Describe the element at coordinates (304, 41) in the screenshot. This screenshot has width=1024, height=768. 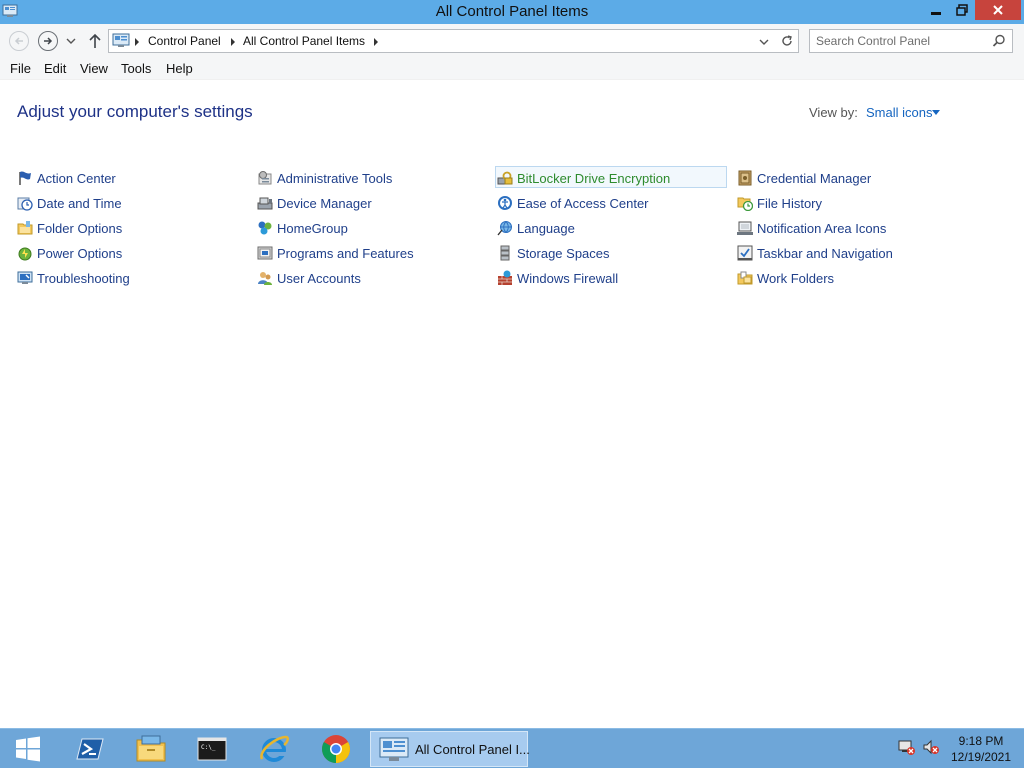
I see `breadcrumb-all-items: All Control Panel Items` at that location.